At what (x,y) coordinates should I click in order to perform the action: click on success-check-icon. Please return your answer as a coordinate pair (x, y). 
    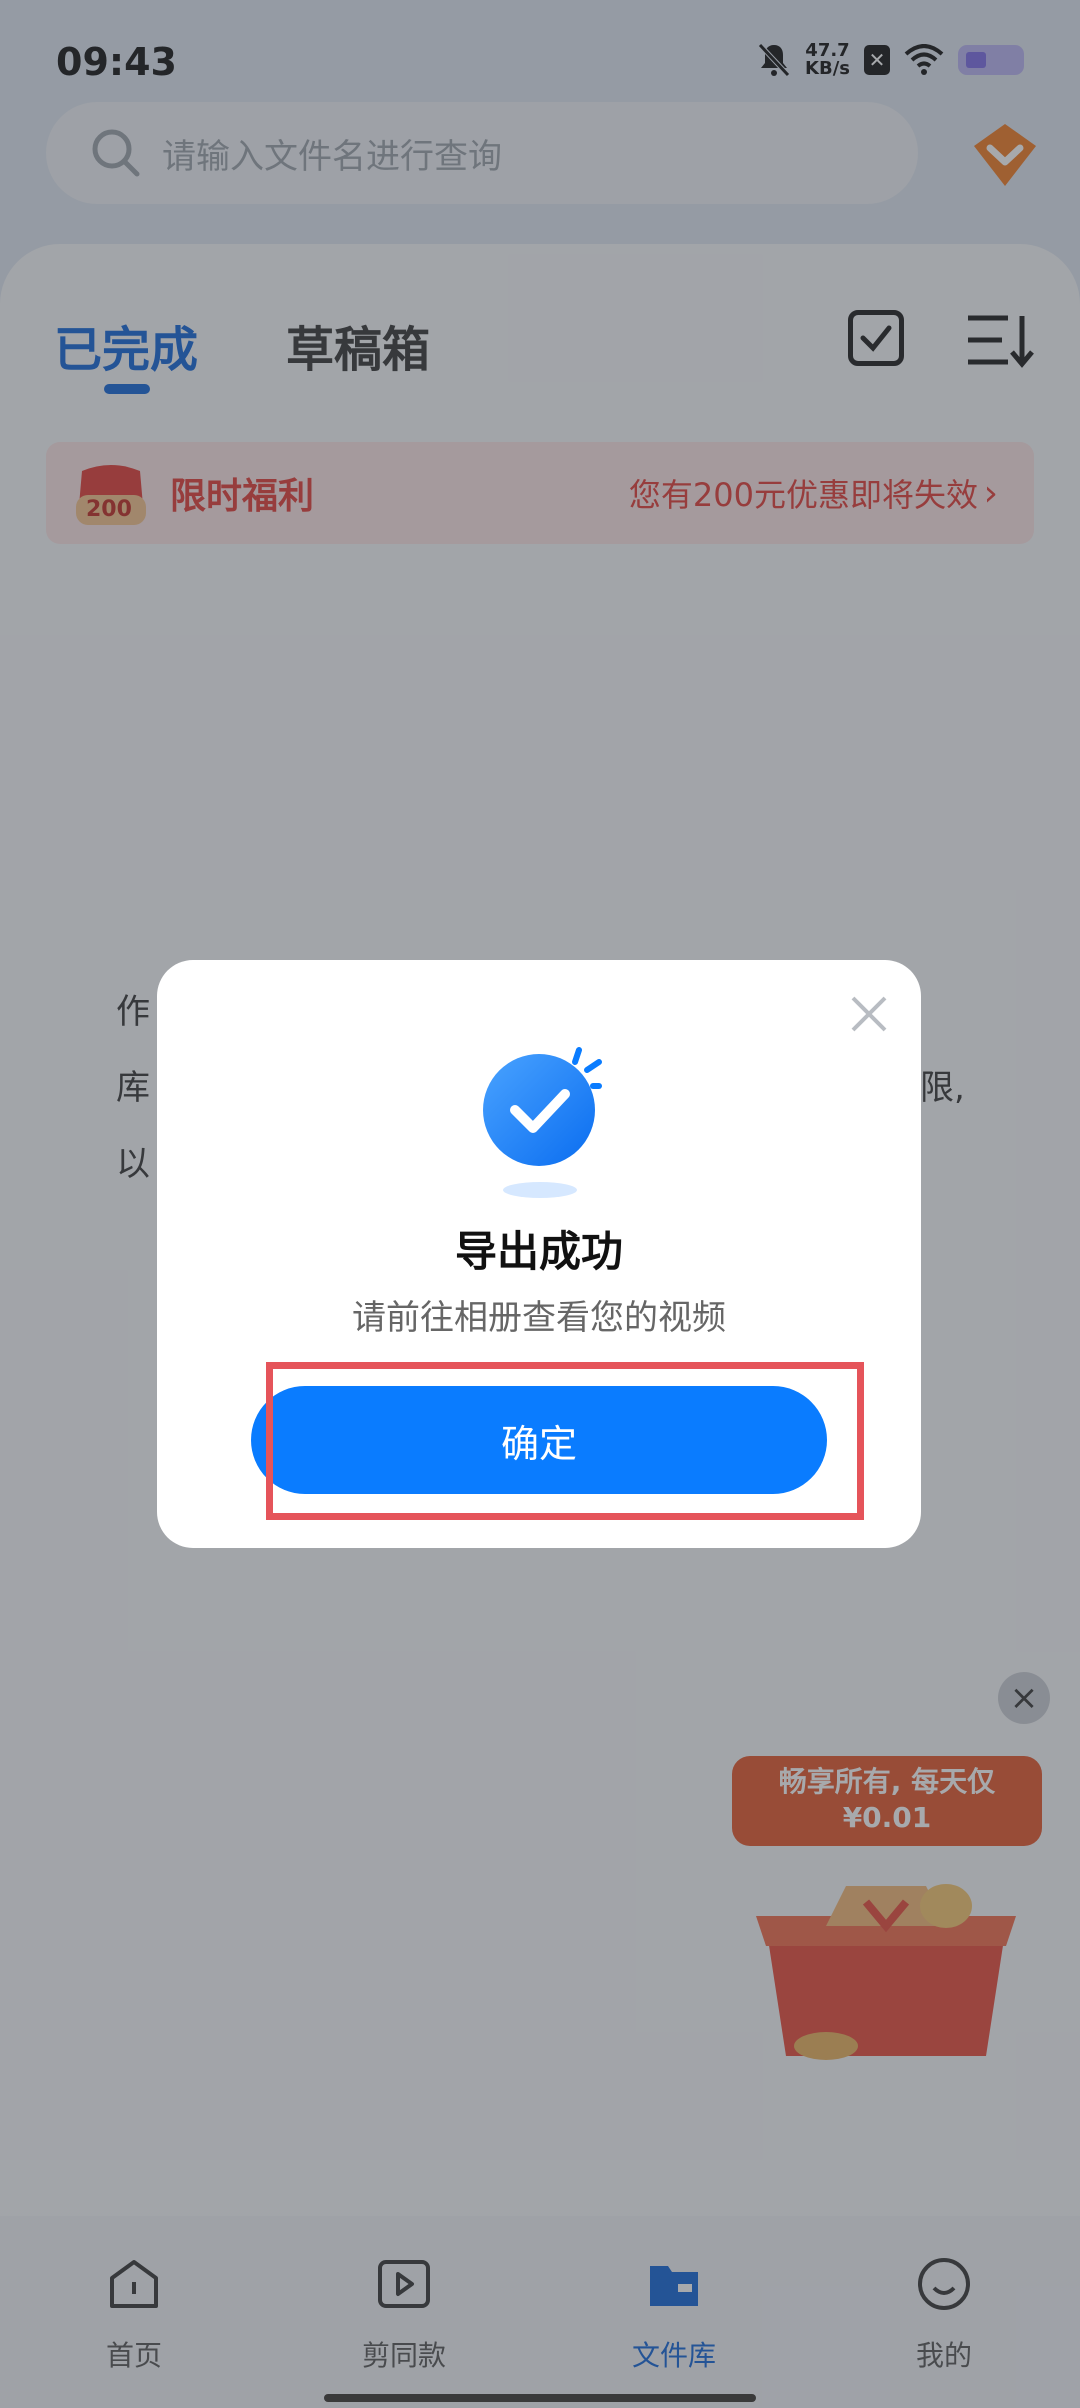
    Looking at the image, I should click on (542, 1106).